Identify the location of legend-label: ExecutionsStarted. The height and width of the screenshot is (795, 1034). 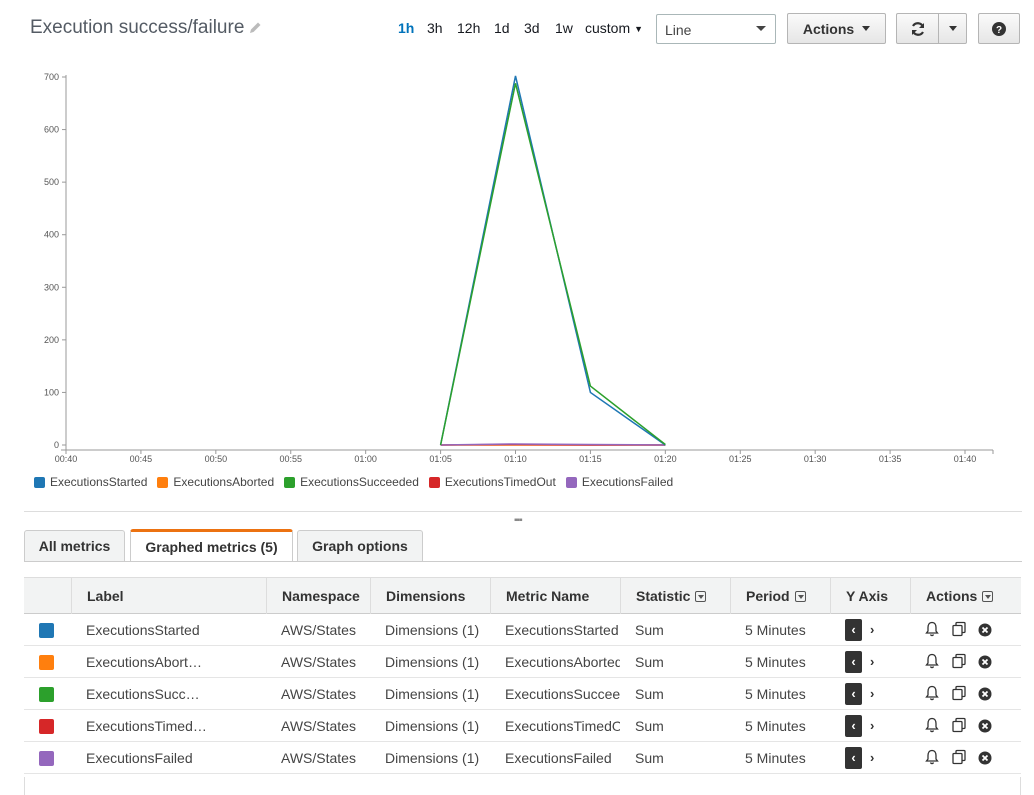
(99, 482).